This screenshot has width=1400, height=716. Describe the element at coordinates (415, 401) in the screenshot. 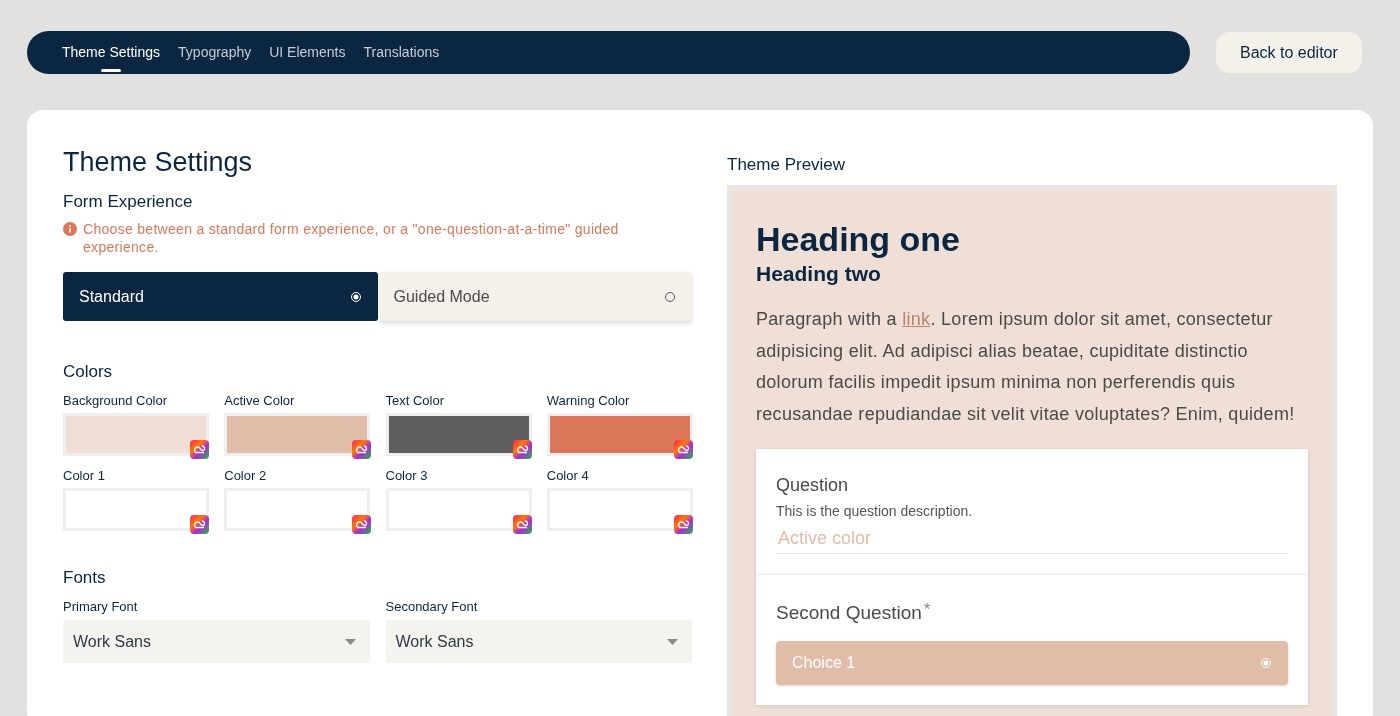

I see `field-label: Text Color` at that location.